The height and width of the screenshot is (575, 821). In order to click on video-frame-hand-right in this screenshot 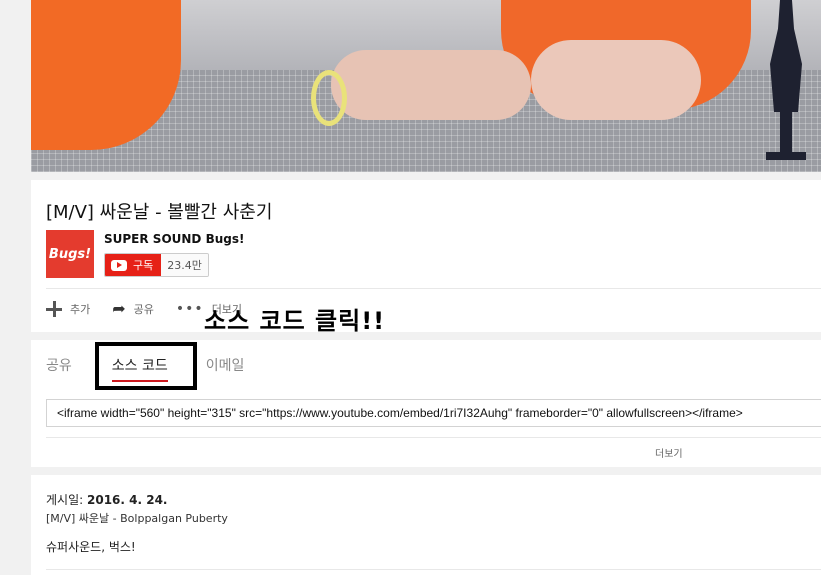, I will do `click(616, 80)`.